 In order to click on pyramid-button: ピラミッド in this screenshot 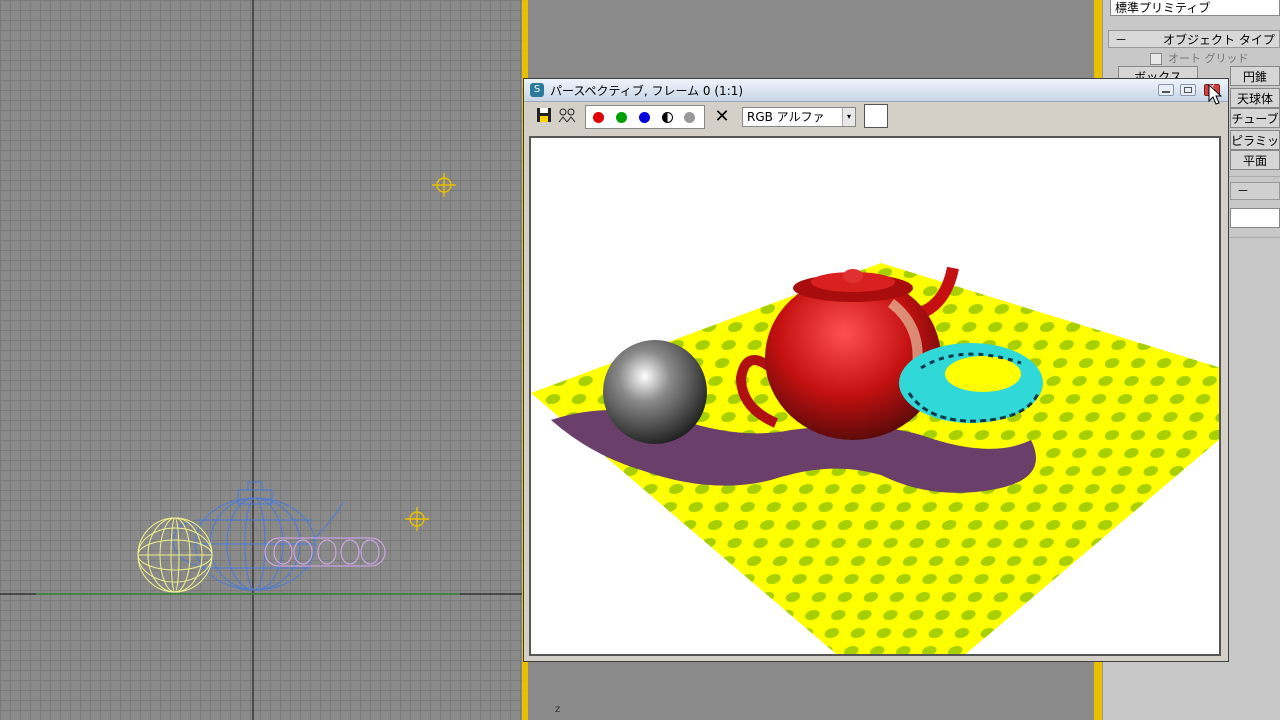, I will do `click(1255, 149)`.